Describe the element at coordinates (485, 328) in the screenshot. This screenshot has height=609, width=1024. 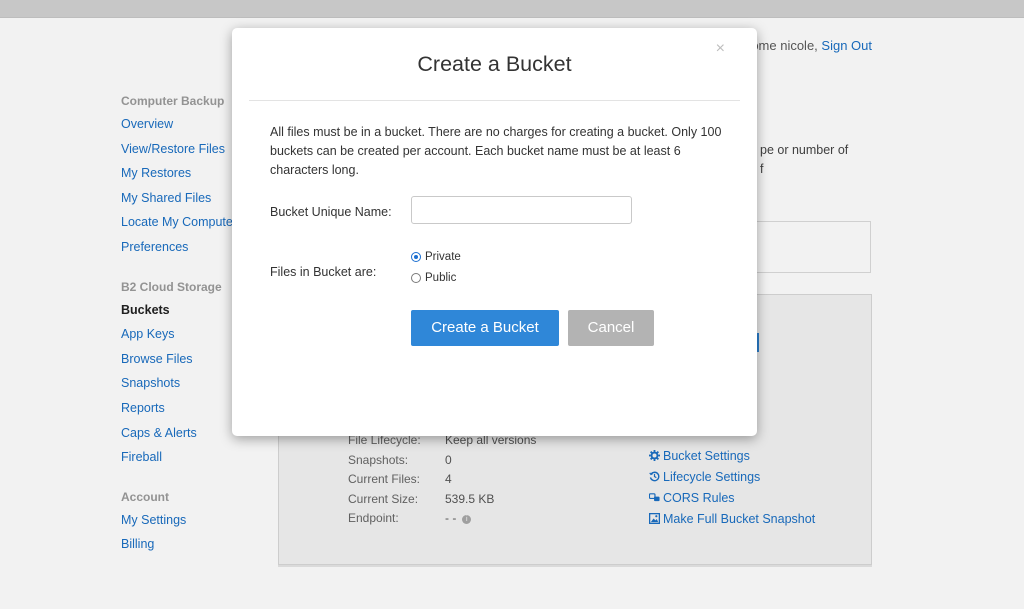
I see `create-bucket-button: Create a Bucket` at that location.